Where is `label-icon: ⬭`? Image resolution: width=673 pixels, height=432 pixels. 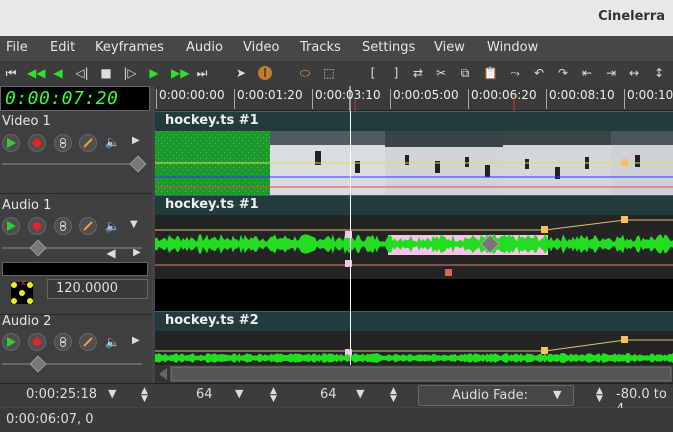
label-icon: ⬭ is located at coordinates (305, 73).